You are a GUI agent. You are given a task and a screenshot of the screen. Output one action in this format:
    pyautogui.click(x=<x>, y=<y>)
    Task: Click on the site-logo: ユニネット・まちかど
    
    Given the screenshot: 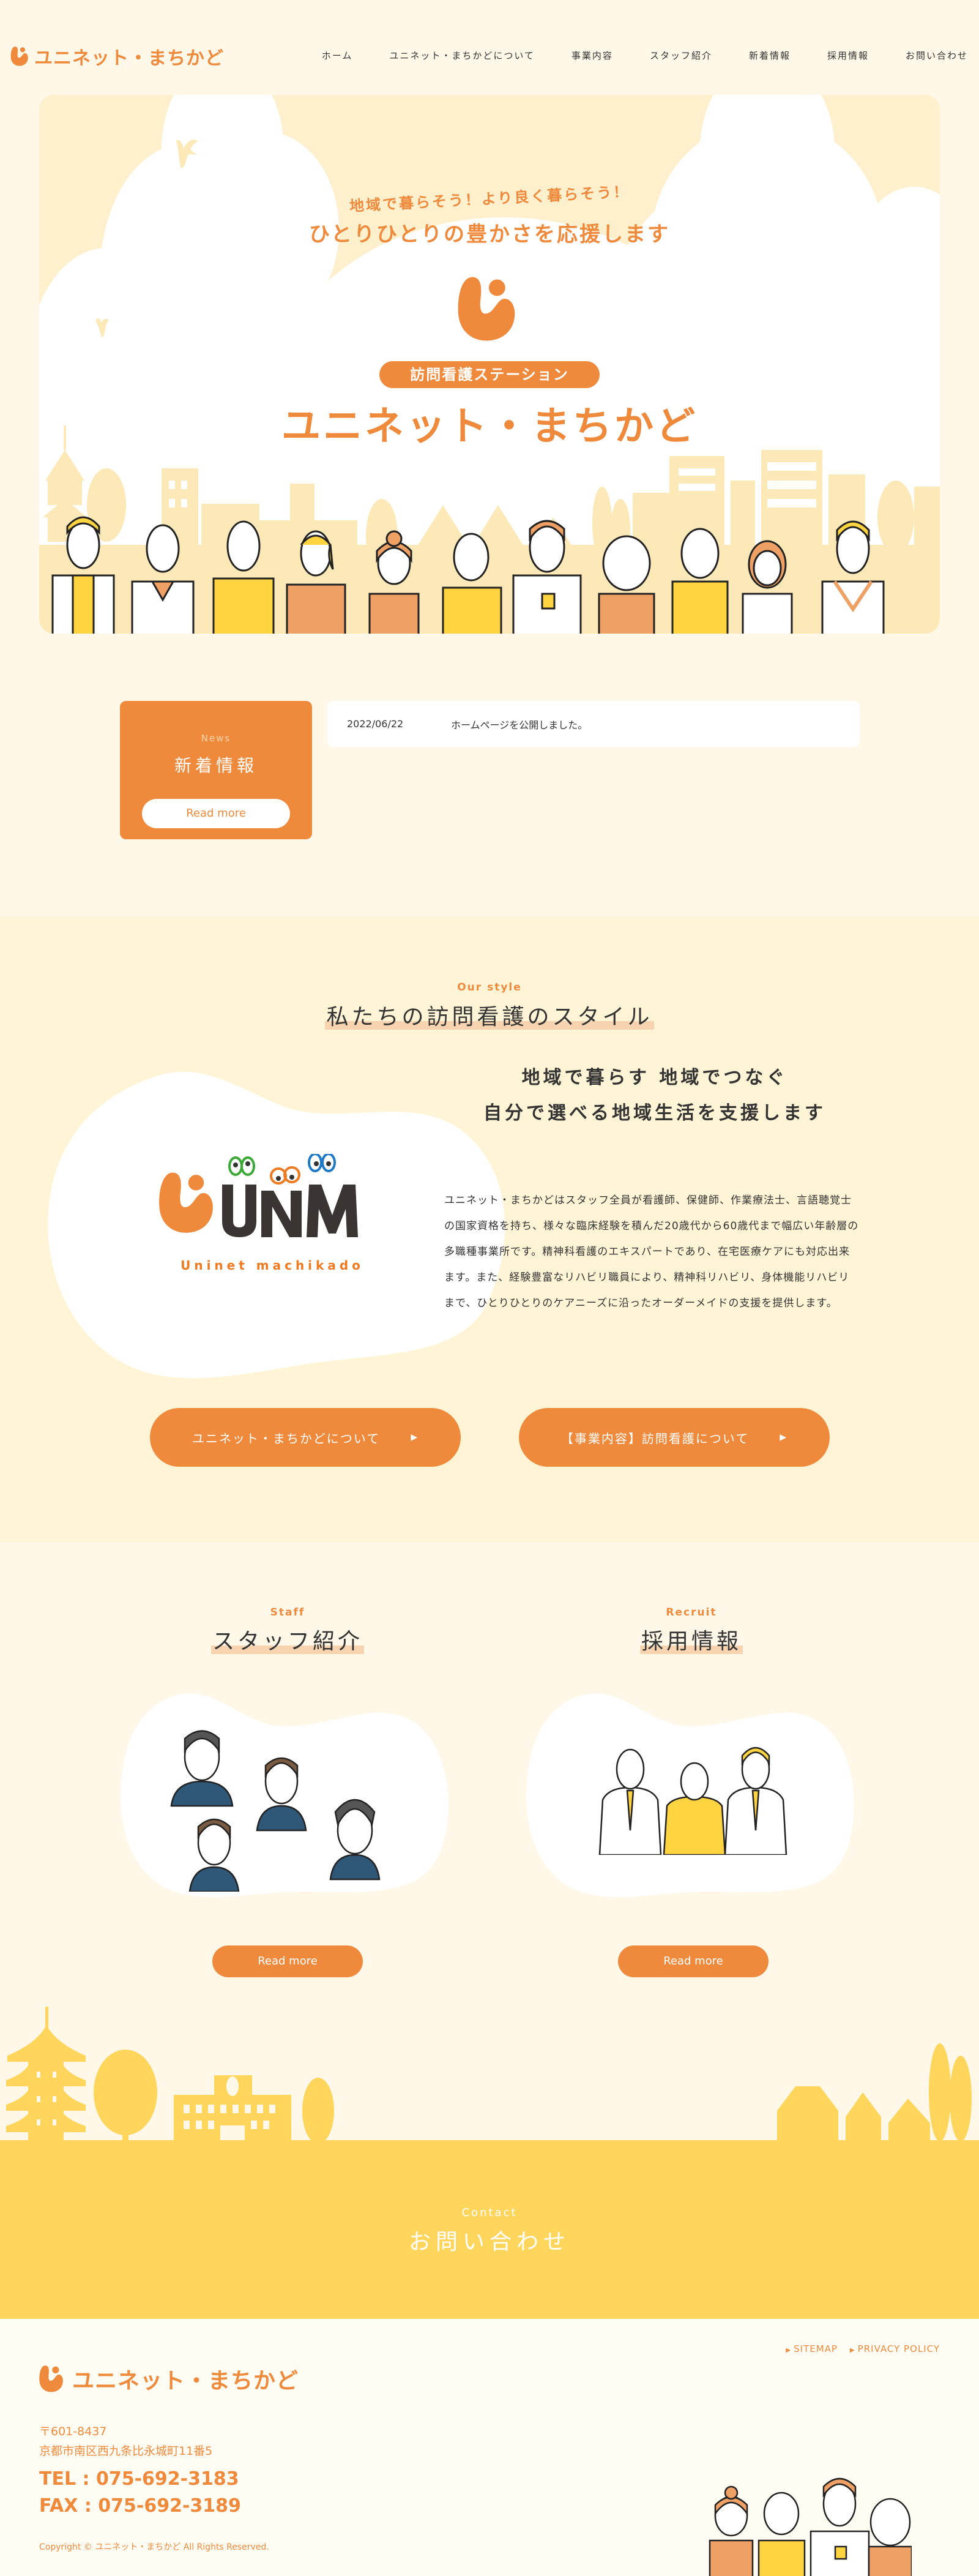 What is the action you would take?
    pyautogui.click(x=117, y=56)
    